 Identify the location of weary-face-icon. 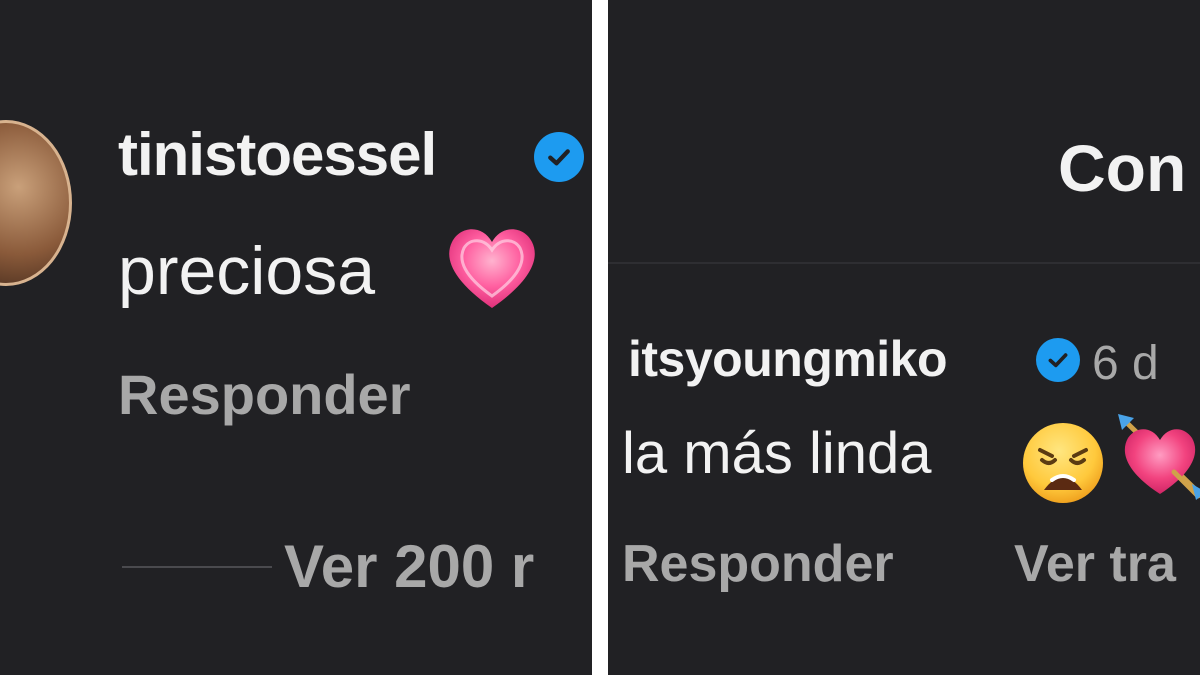
(1063, 465).